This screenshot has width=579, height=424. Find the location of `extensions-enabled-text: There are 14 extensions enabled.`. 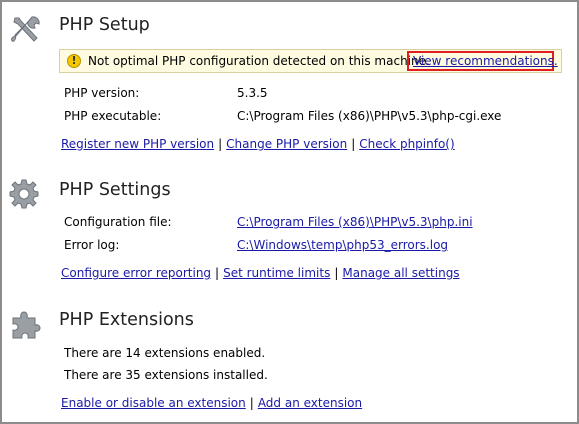

extensions-enabled-text: There are 14 extensions enabled. is located at coordinates (165, 353).